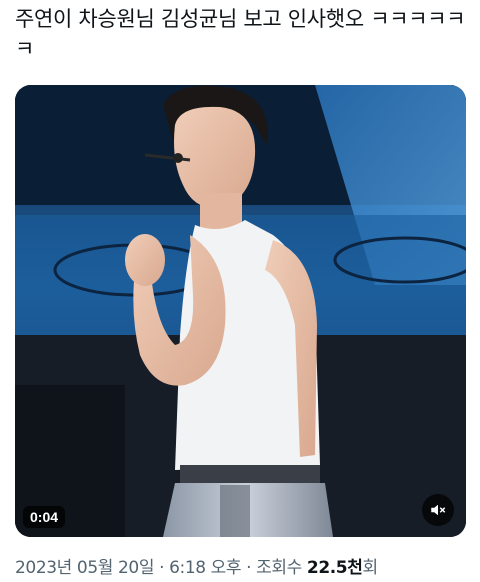 This screenshot has height=582, width=480. Describe the element at coordinates (334, 568) in the screenshot. I see `views-count: 22.5천` at that location.